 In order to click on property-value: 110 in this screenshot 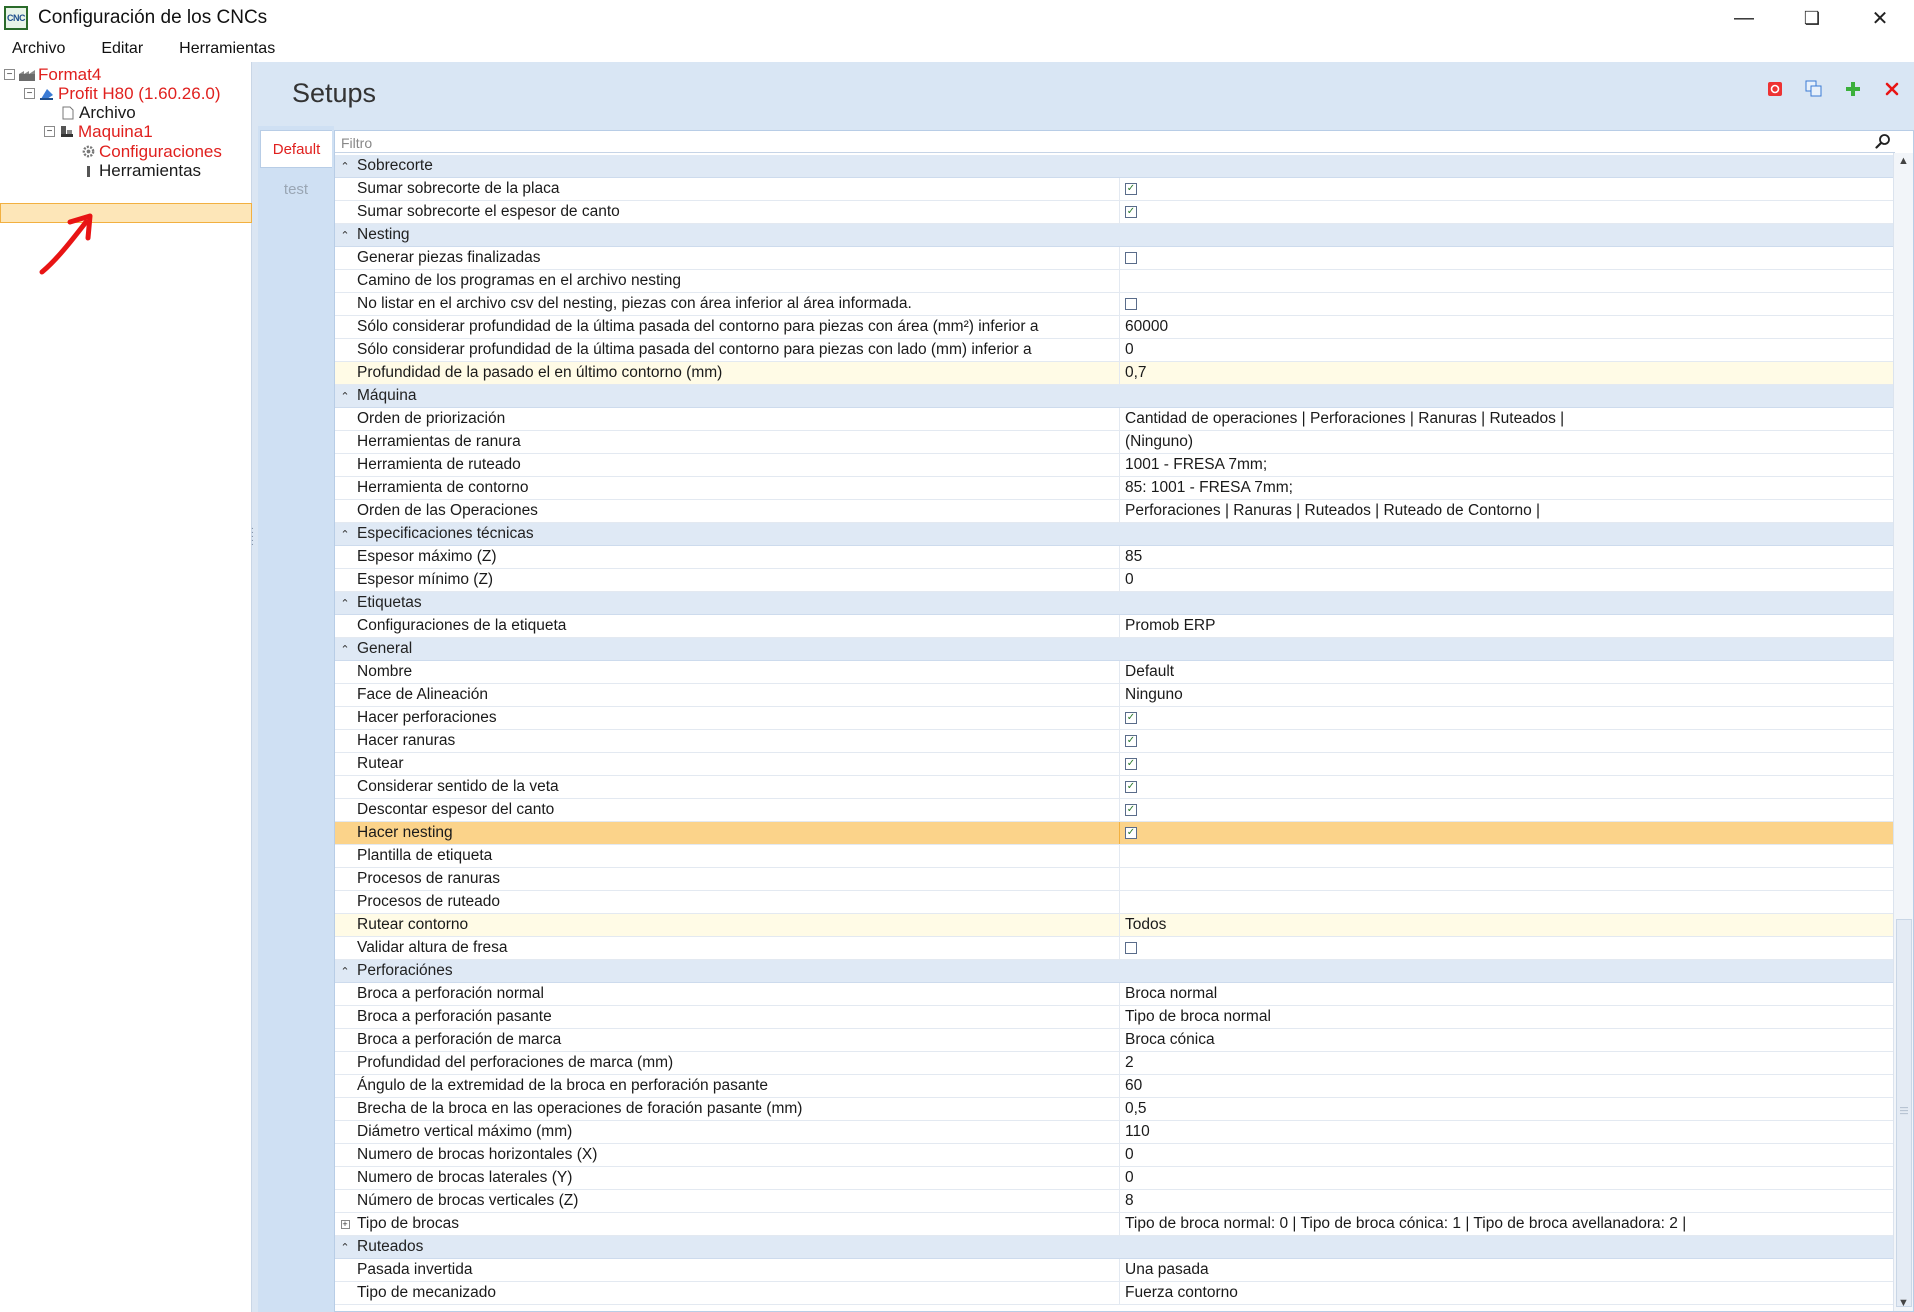, I will do `click(1507, 1132)`.